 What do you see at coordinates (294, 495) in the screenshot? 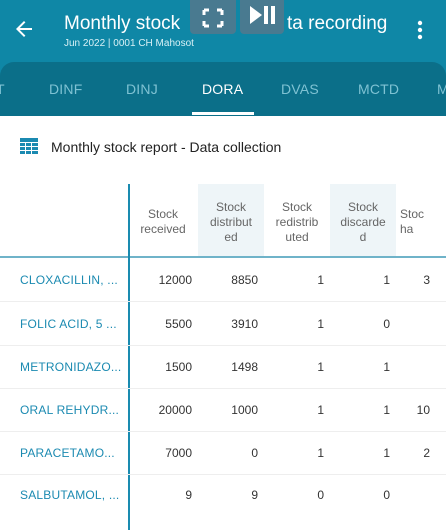
I see `cell-stock-redistributed: 0` at bounding box center [294, 495].